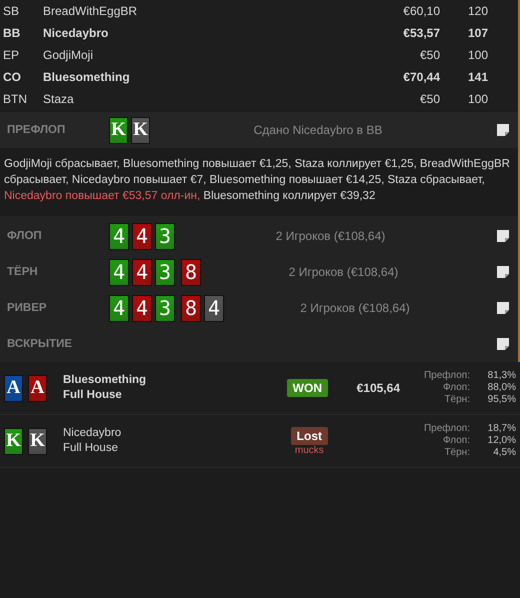 This screenshot has width=520, height=598. What do you see at coordinates (421, 11) in the screenshot?
I see `stack-amount: €60,10` at bounding box center [421, 11].